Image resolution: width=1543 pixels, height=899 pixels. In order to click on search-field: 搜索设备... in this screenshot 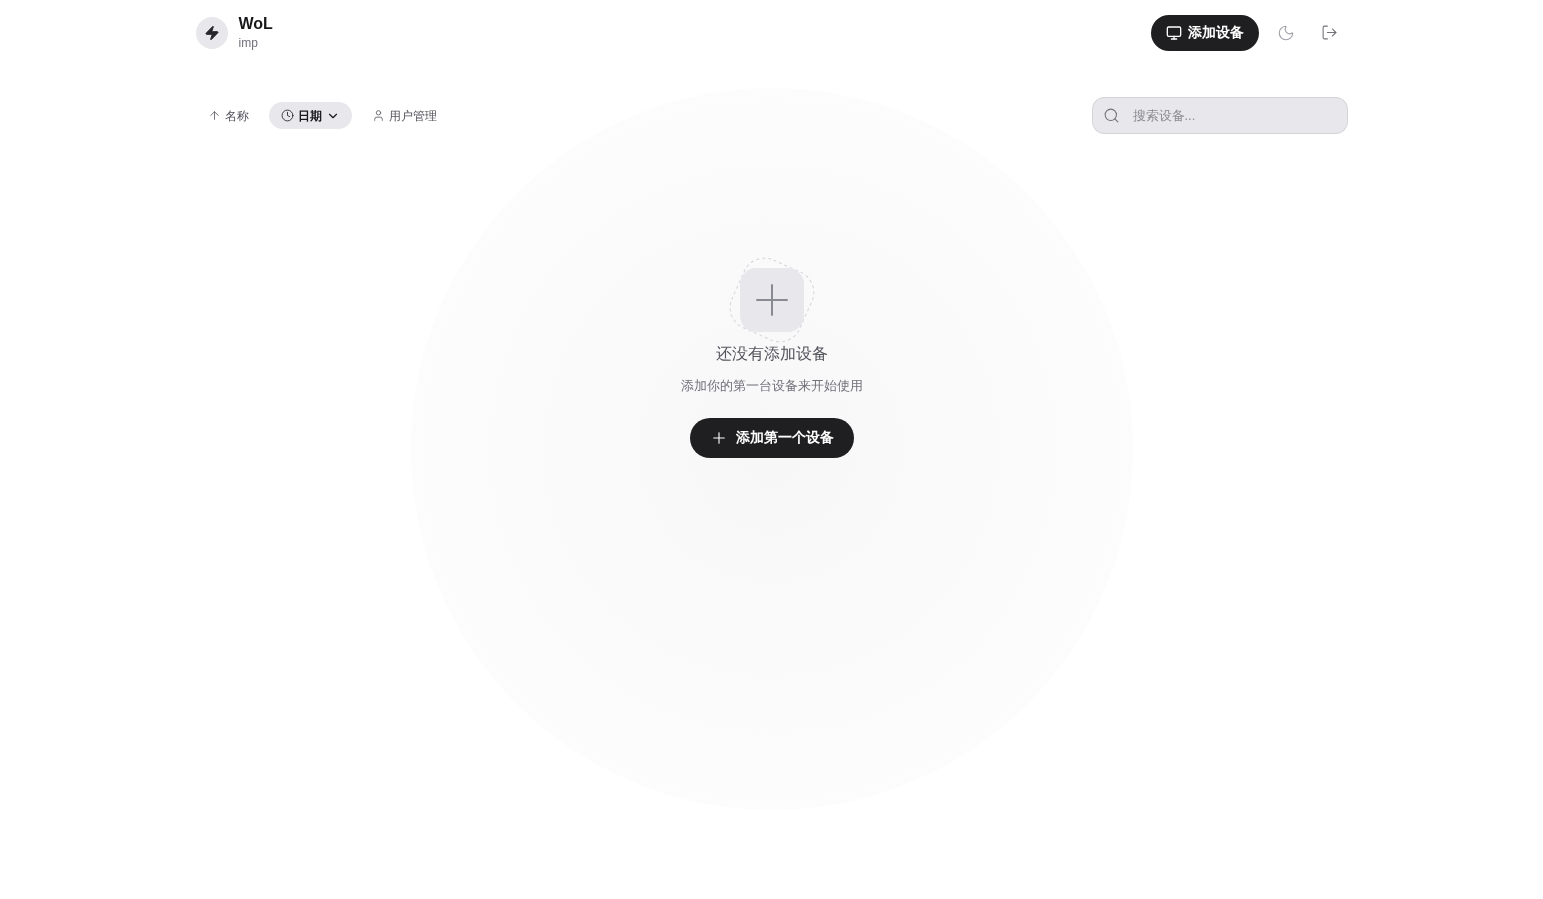, I will do `click(1219, 115)`.